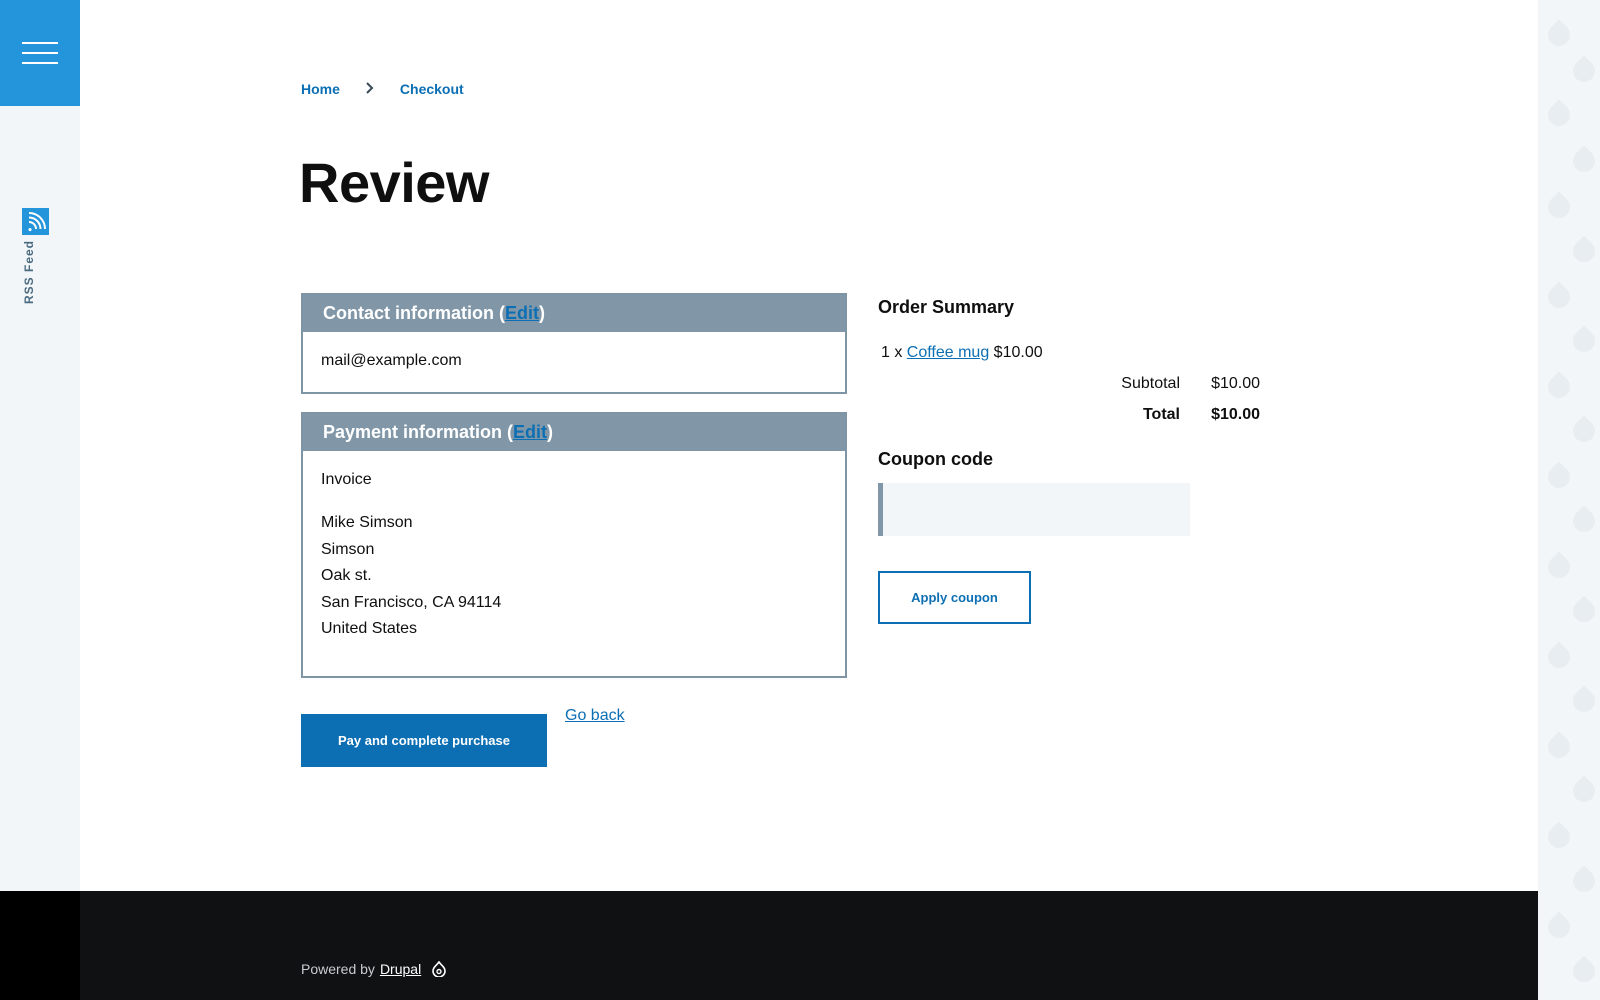 Image resolution: width=1600 pixels, height=1000 pixels. What do you see at coordinates (522, 313) in the screenshot?
I see `contact-edit-link: Edit` at bounding box center [522, 313].